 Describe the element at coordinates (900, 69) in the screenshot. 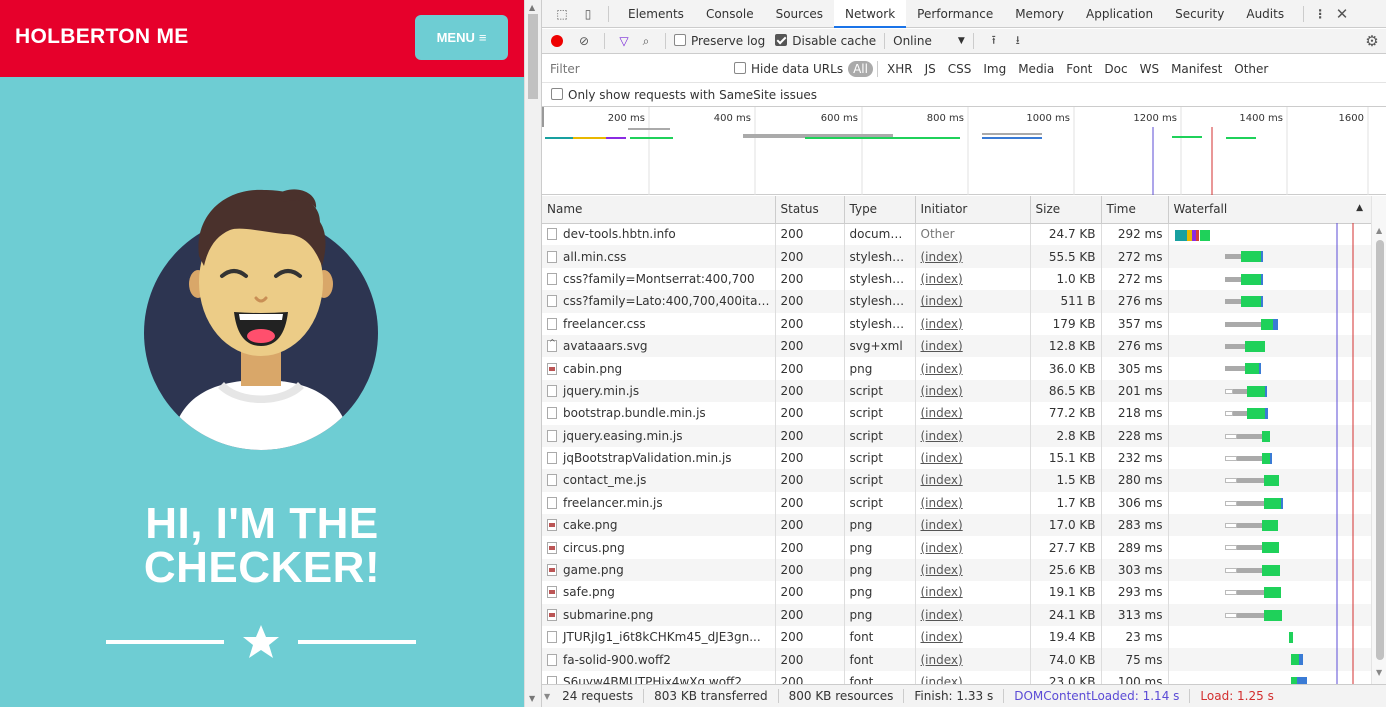

I see `filter-type-xhr: XHR` at that location.